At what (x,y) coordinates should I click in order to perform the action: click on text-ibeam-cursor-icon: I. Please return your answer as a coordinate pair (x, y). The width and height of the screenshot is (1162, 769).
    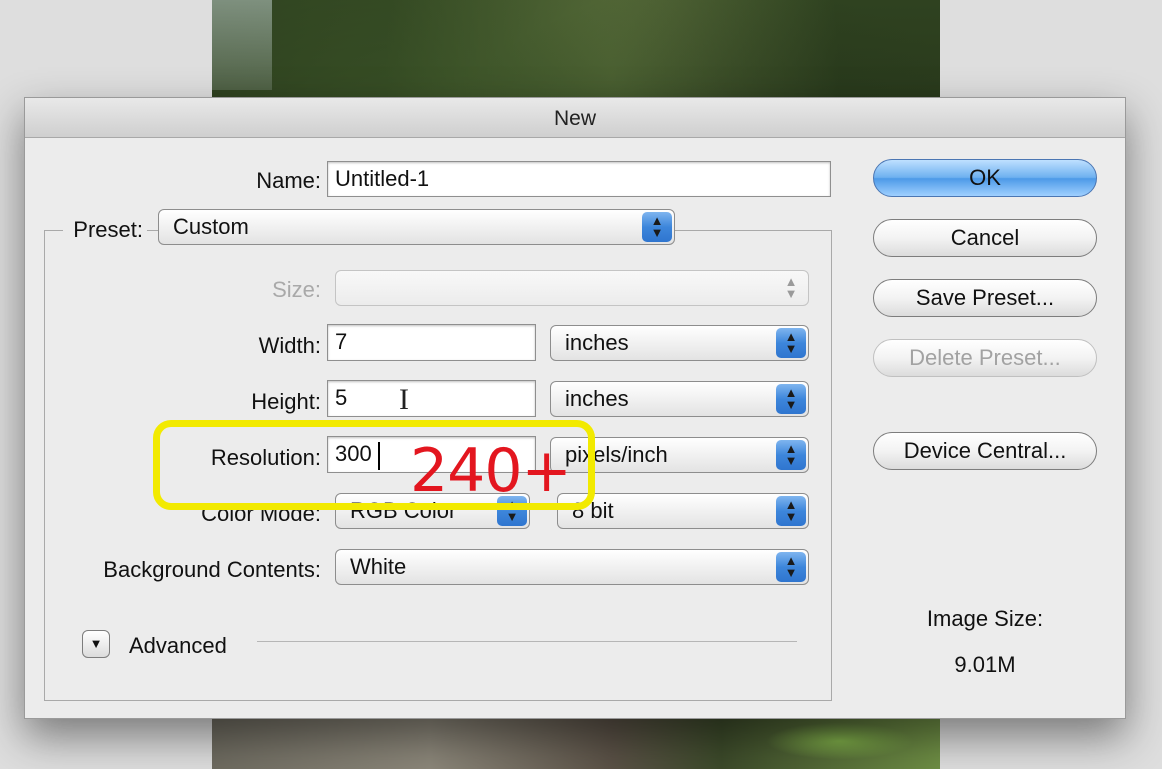
    Looking at the image, I should click on (404, 399).